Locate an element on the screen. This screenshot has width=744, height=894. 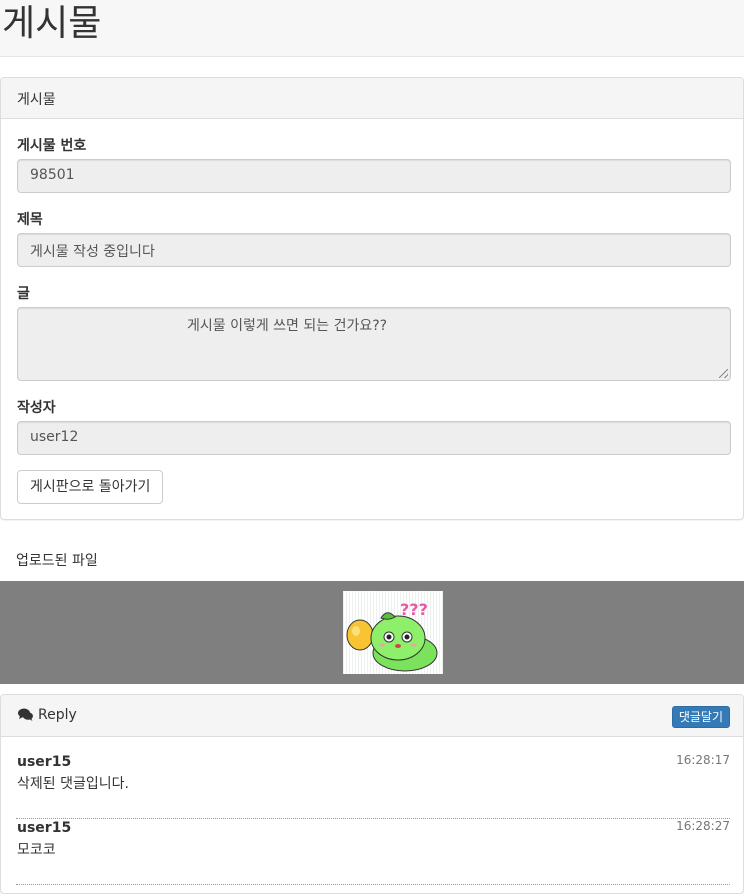
reply-heading: Reply is located at coordinates (47, 715).